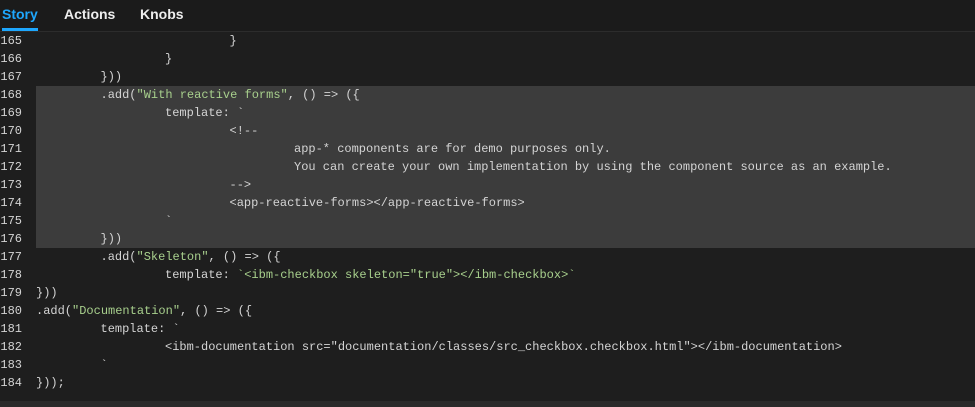 The width and height of the screenshot is (975, 407). I want to click on line-number: 168, so click(11, 95).